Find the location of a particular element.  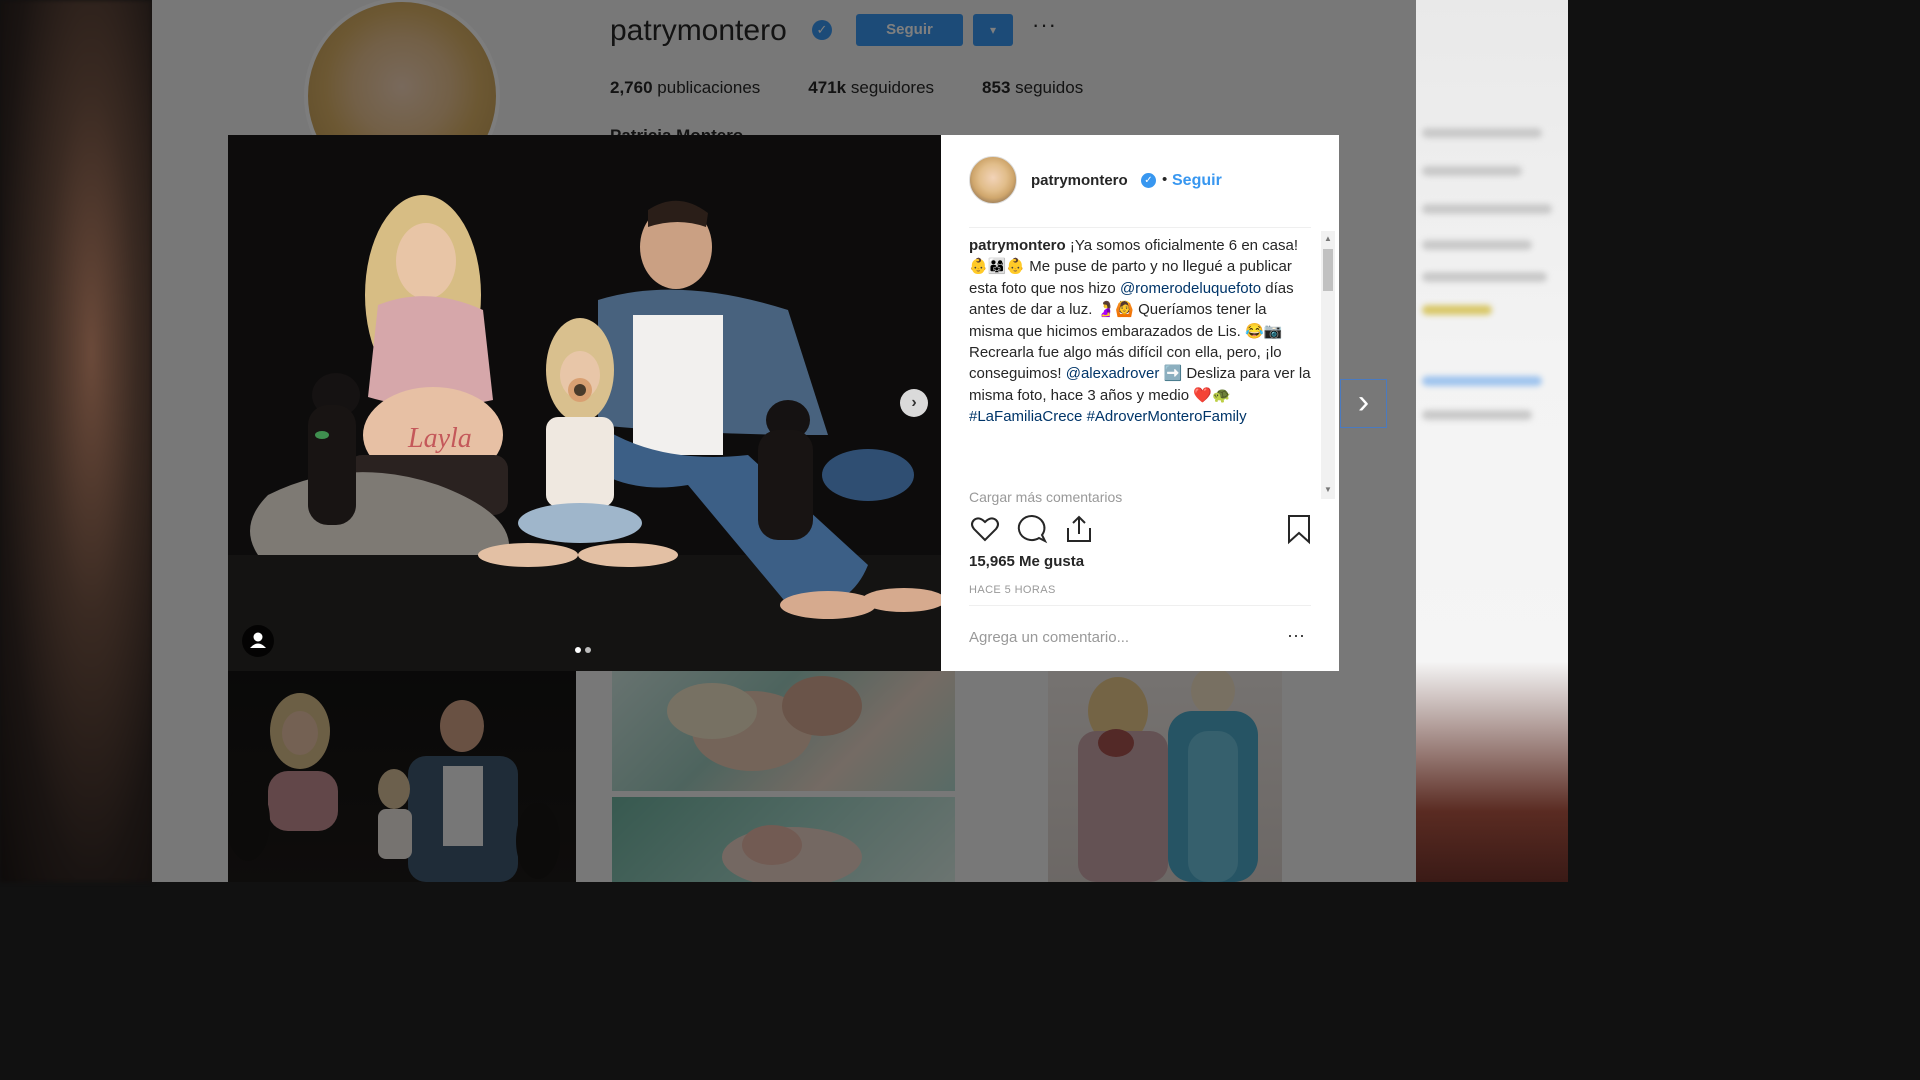

share-button is located at coordinates (1079, 529).